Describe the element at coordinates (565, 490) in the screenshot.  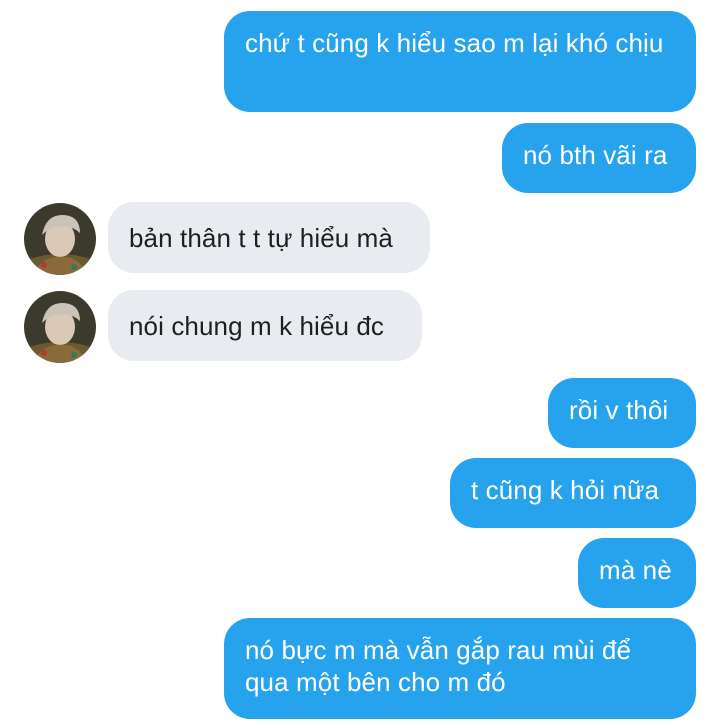
I see `message-text: t cũng k hỏi nữa` at that location.